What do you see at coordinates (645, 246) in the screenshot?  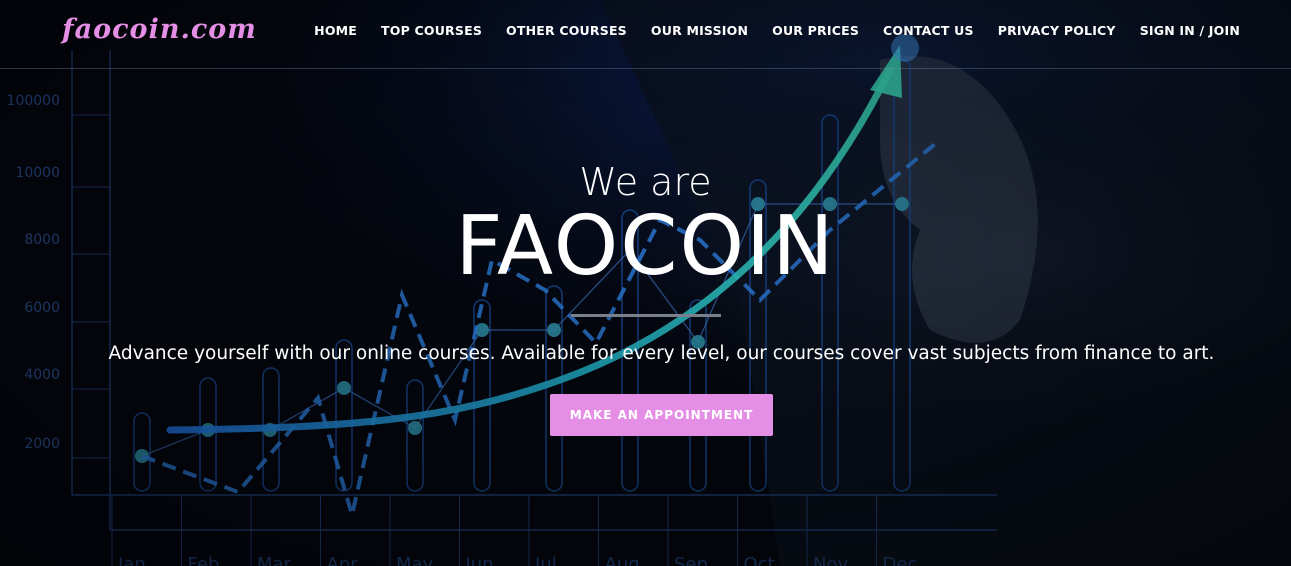 I see `hero-title: FAOCOIN` at bounding box center [645, 246].